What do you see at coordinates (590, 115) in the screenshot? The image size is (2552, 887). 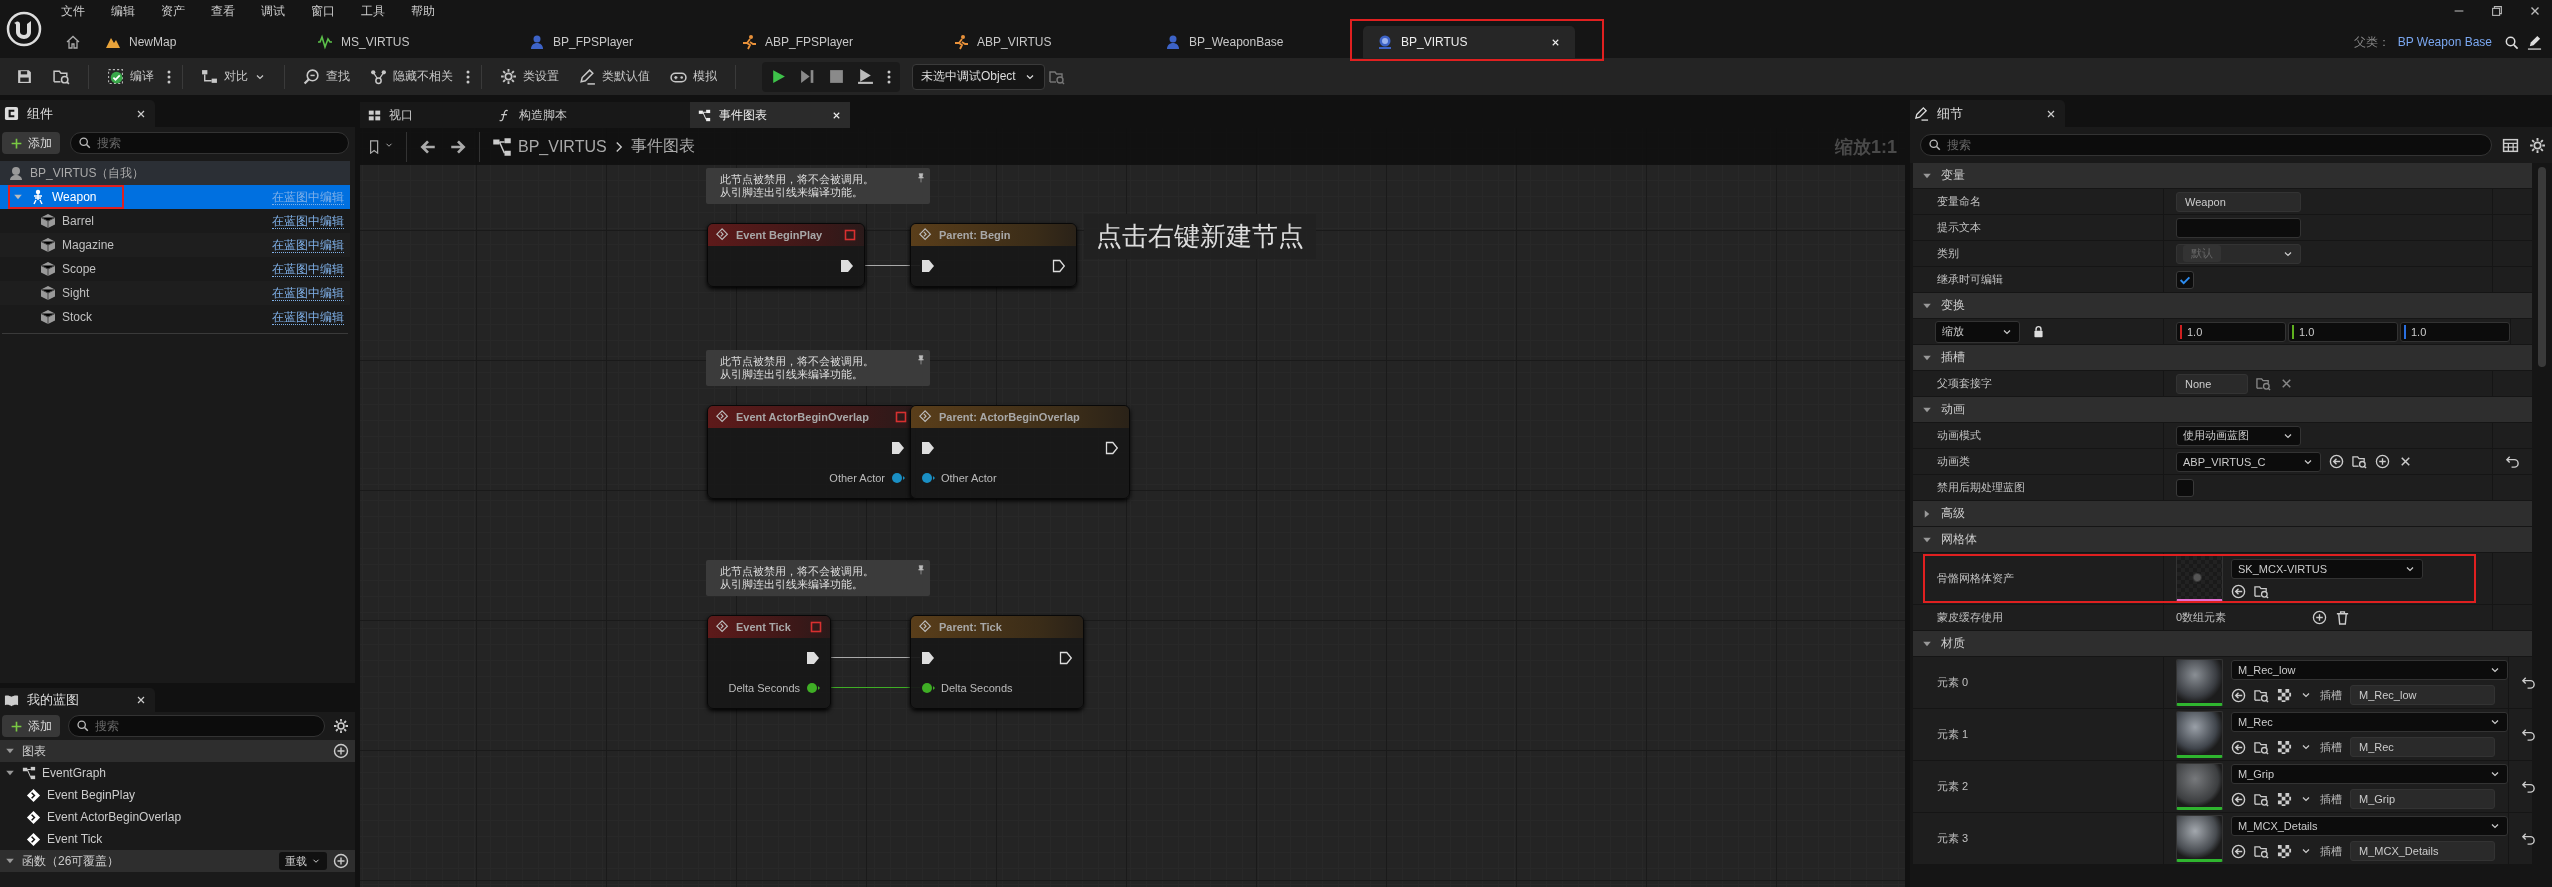 I see `editor-tab: 构造脚本` at bounding box center [590, 115].